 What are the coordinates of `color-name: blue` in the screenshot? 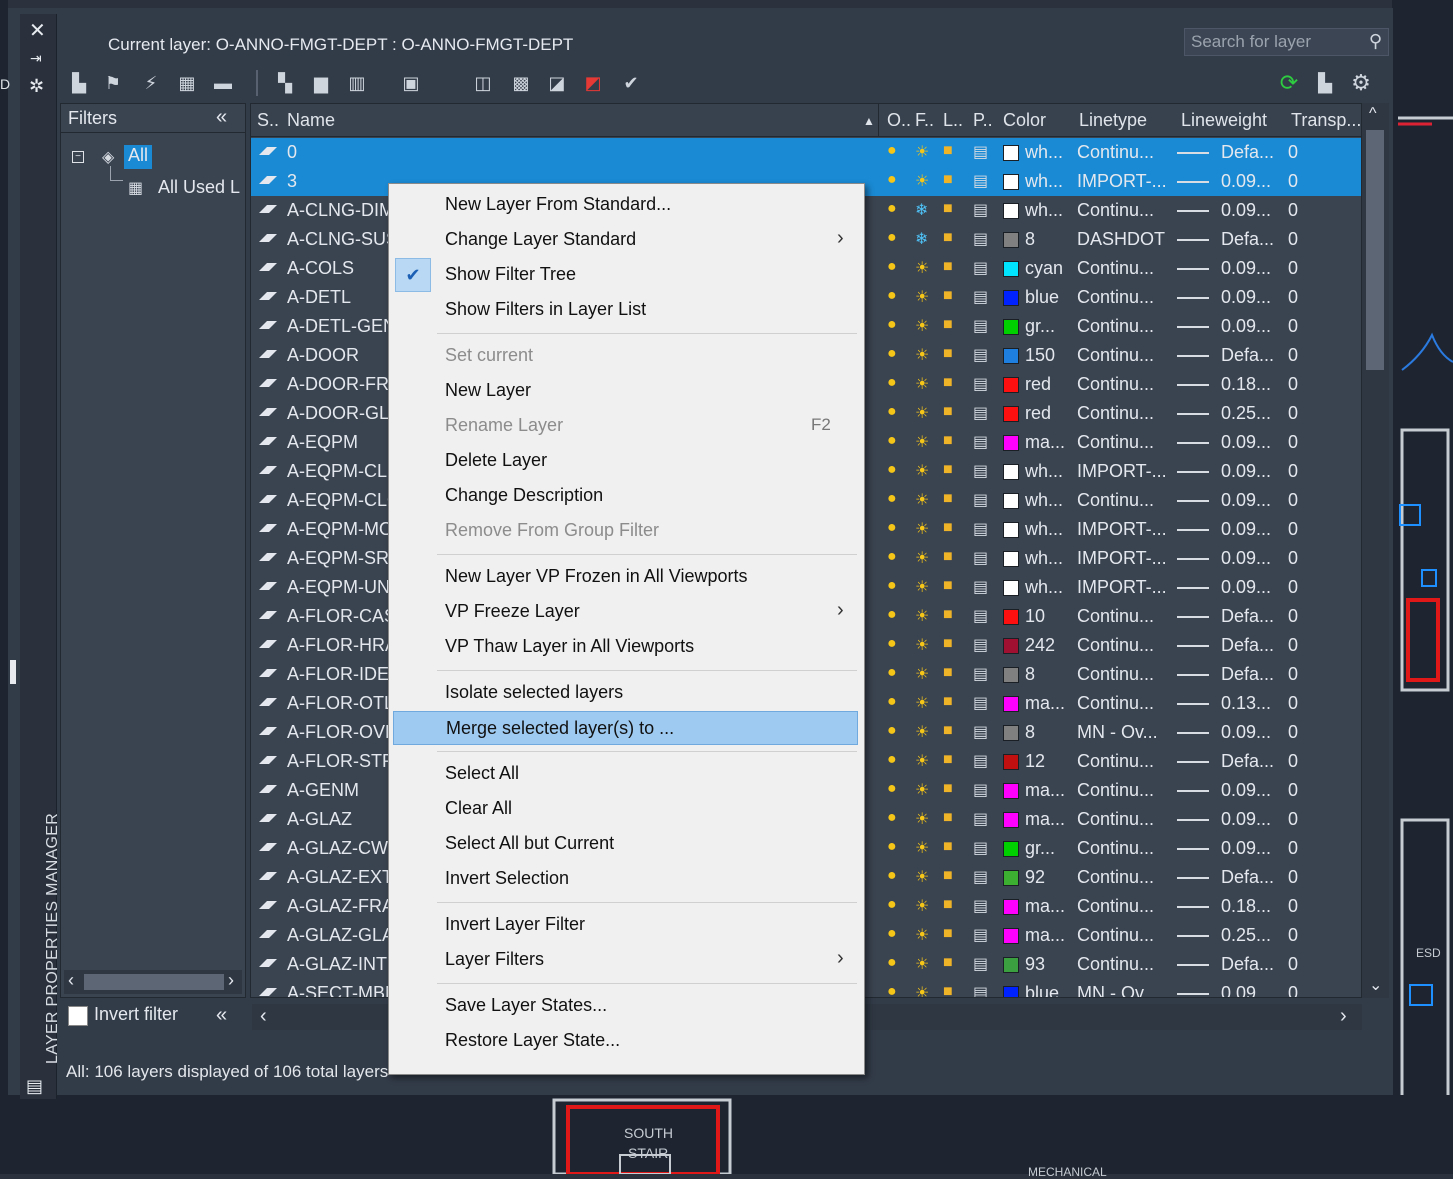 It's located at (1042, 297).